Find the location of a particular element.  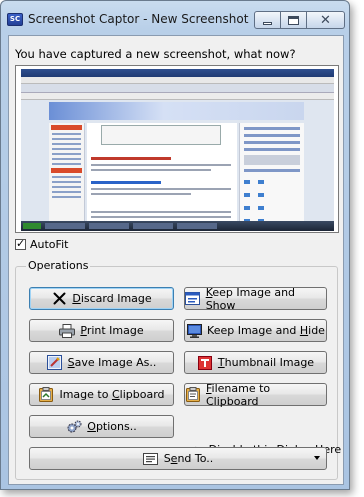

title-bar: SC Screenshot Captor - New Screenshot ✕ is located at coordinates (175, 18).